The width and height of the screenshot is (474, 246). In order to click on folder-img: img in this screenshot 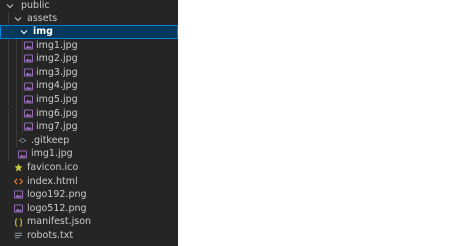, I will do `click(89, 32)`.